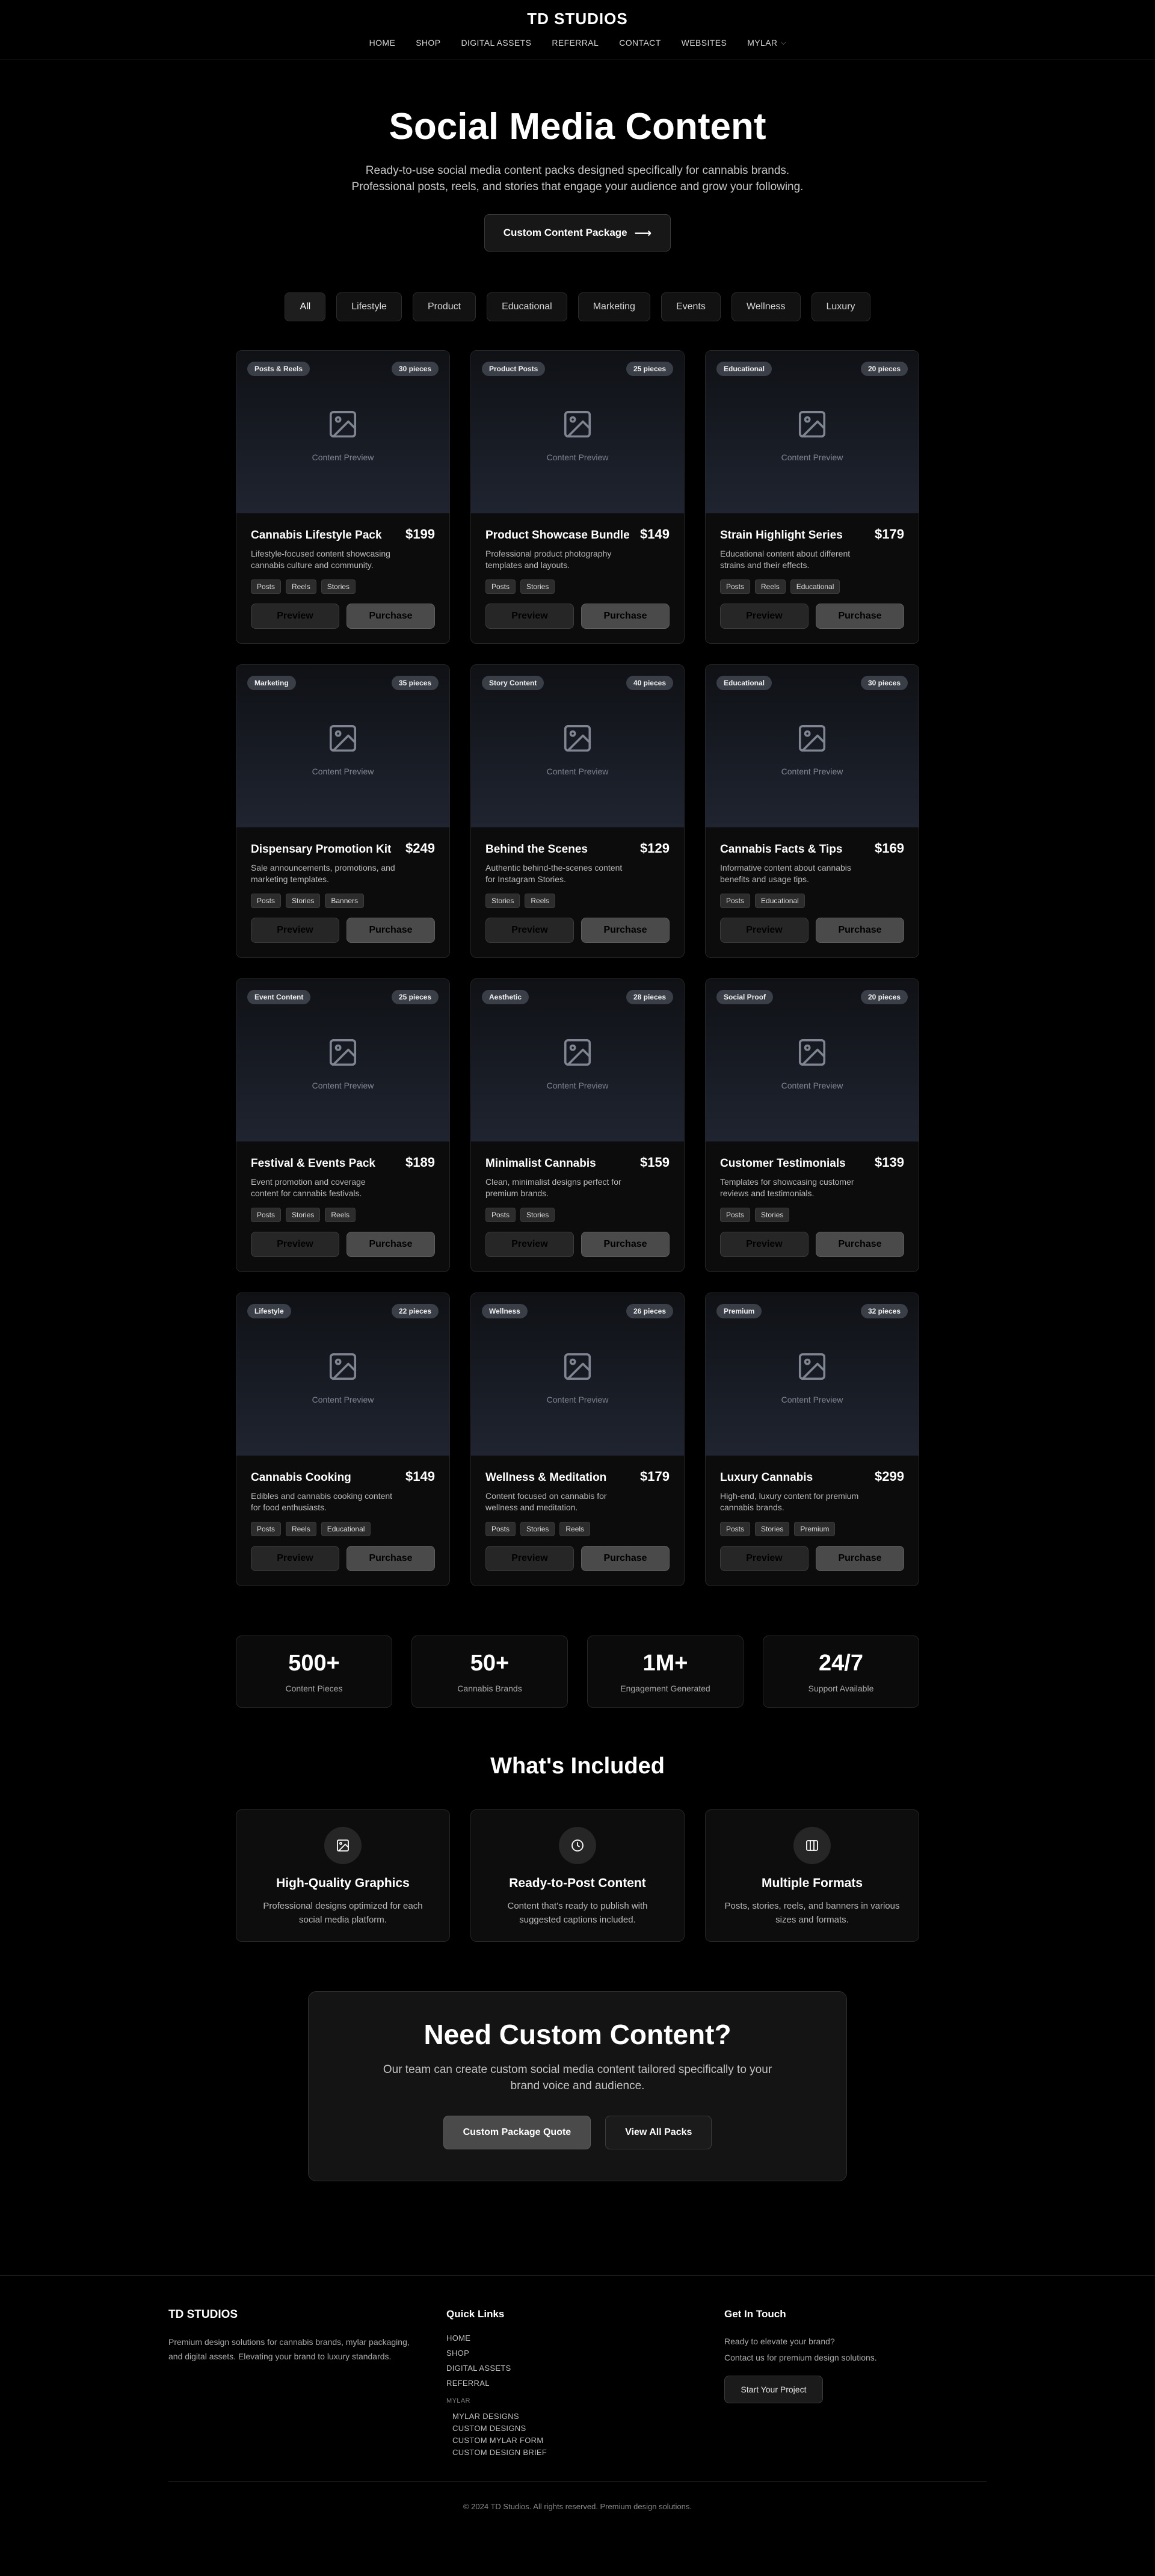  Describe the element at coordinates (588, 2416) in the screenshot. I see `footer-link-mylar-designs: MYLAR DESIGNS` at that location.